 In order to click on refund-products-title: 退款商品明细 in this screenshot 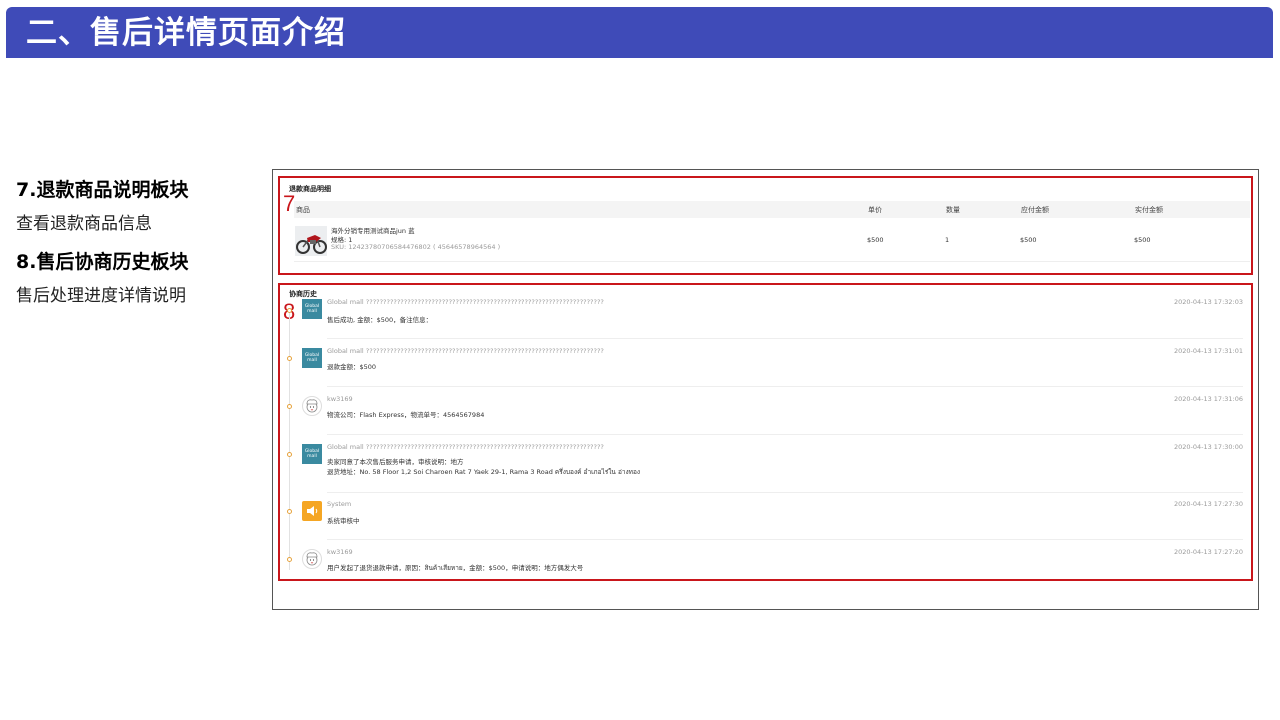, I will do `click(310, 189)`.